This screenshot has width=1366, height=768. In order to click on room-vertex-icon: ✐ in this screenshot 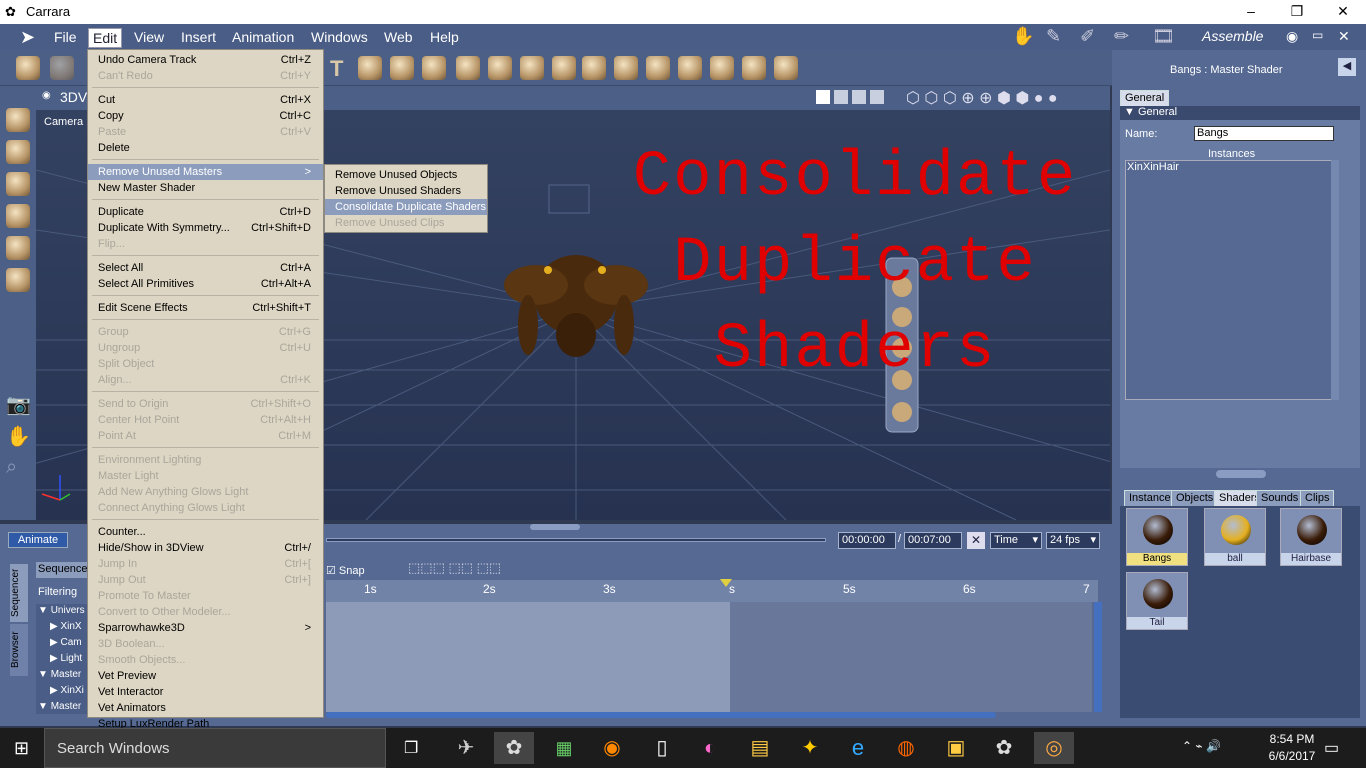, I will do `click(1094, 37)`.